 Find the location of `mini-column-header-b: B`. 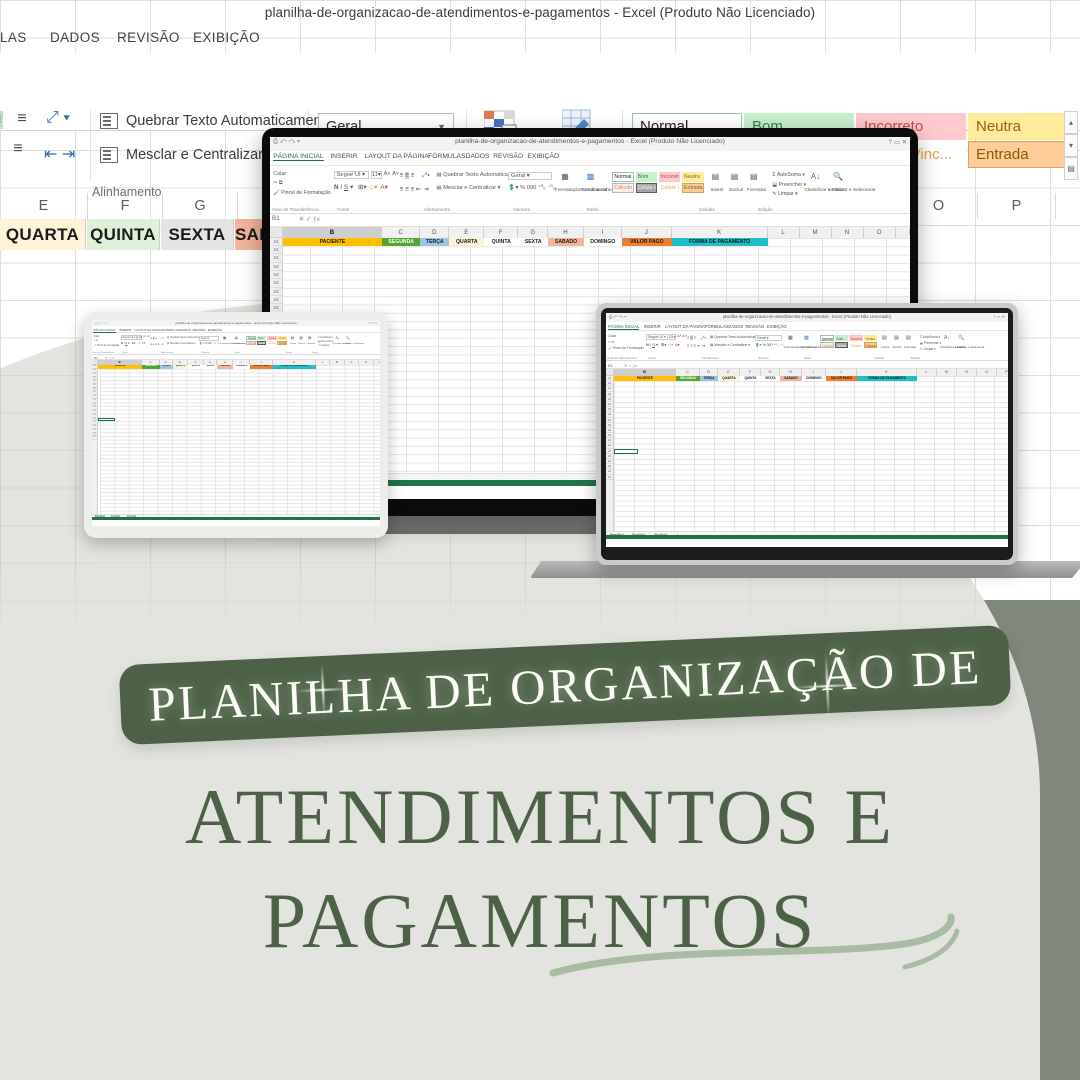

mini-column-header-b: B is located at coordinates (332, 232).